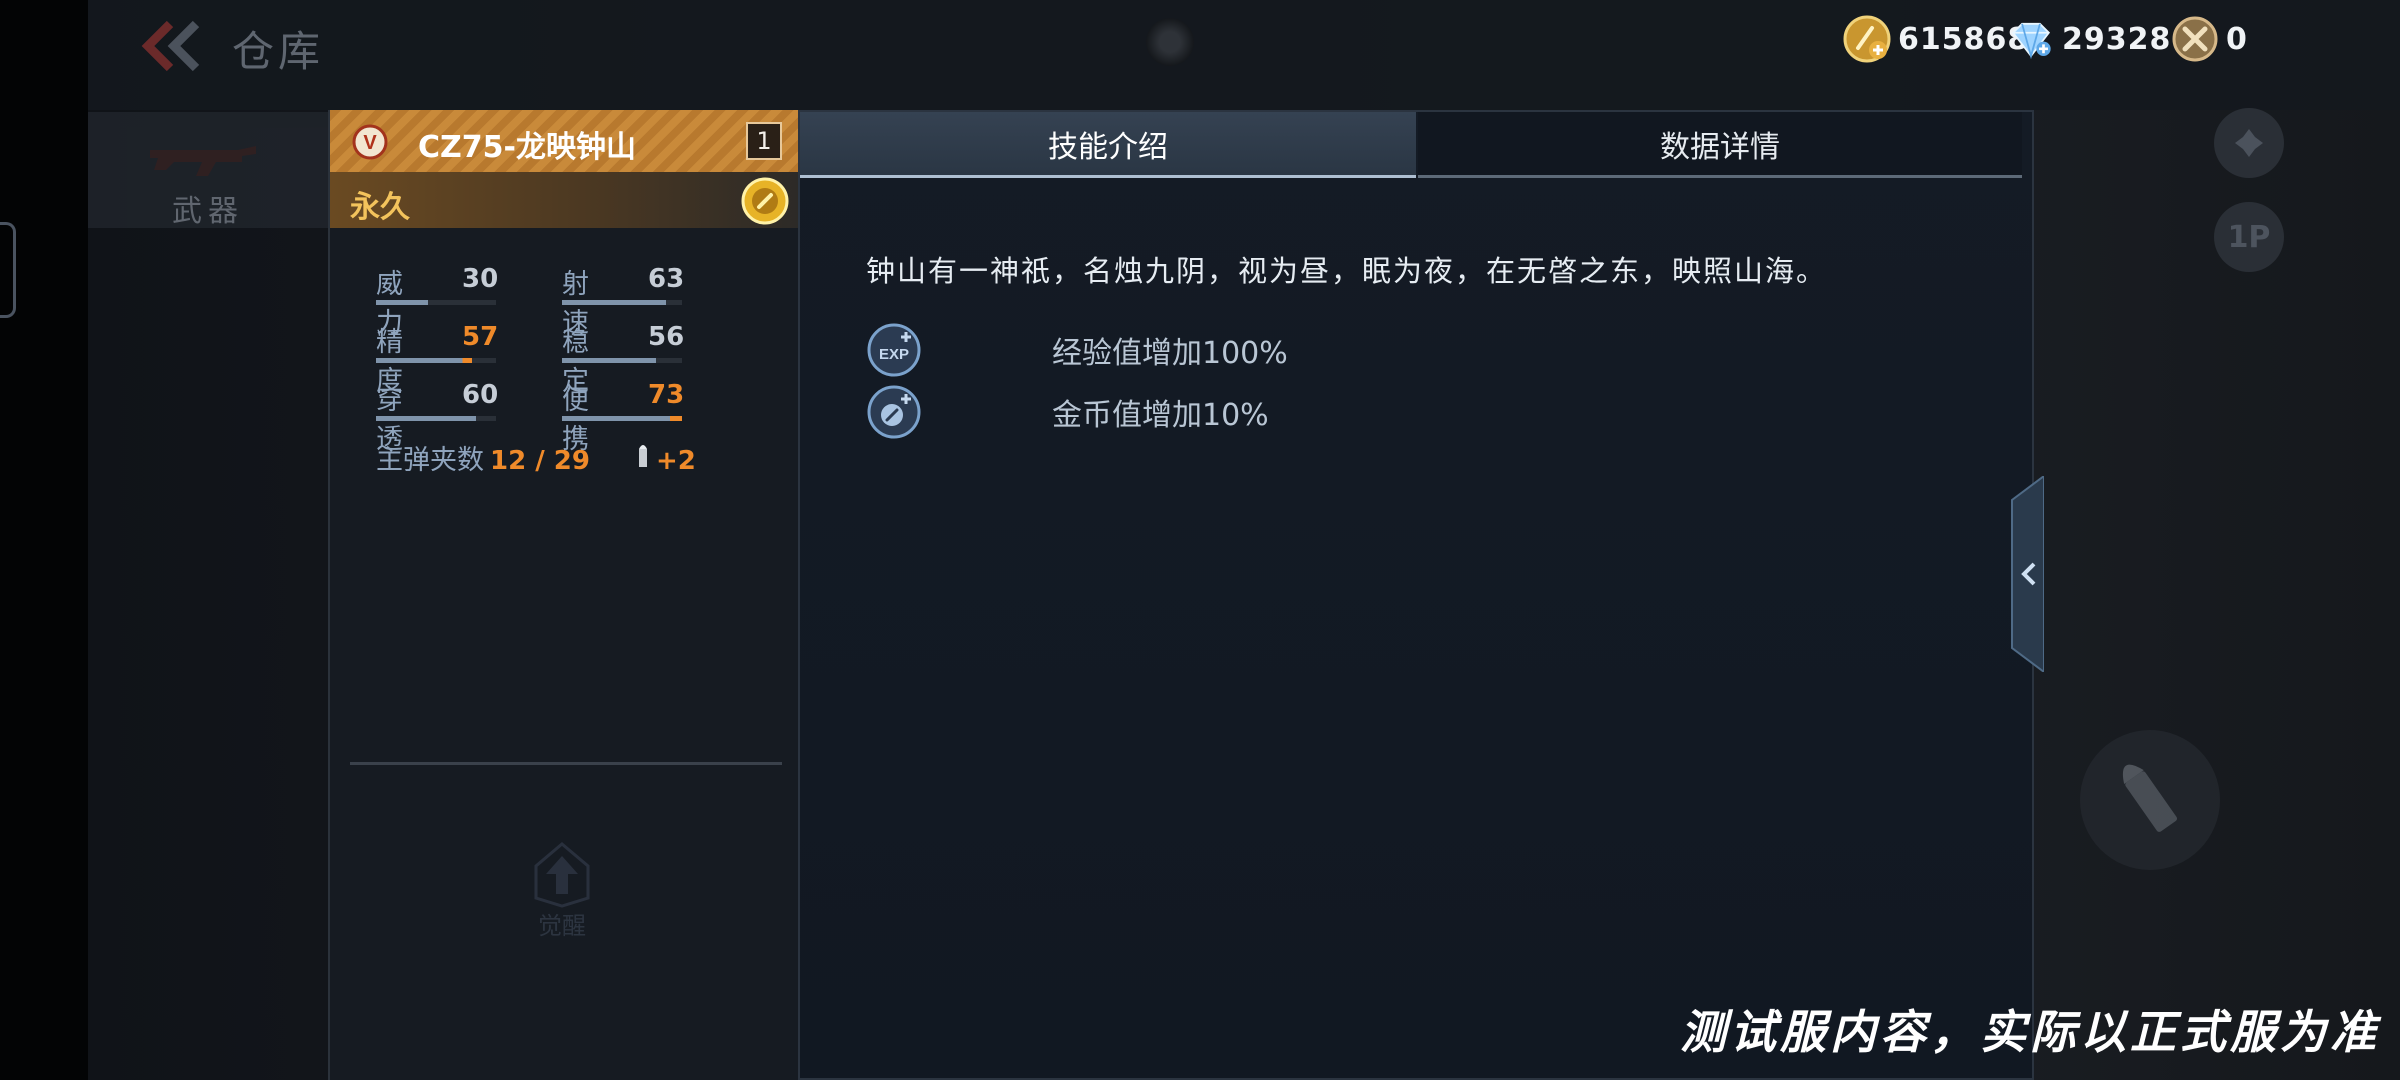 This screenshot has height=1080, width=2400. I want to click on camera-notch, so click(1170, 42).